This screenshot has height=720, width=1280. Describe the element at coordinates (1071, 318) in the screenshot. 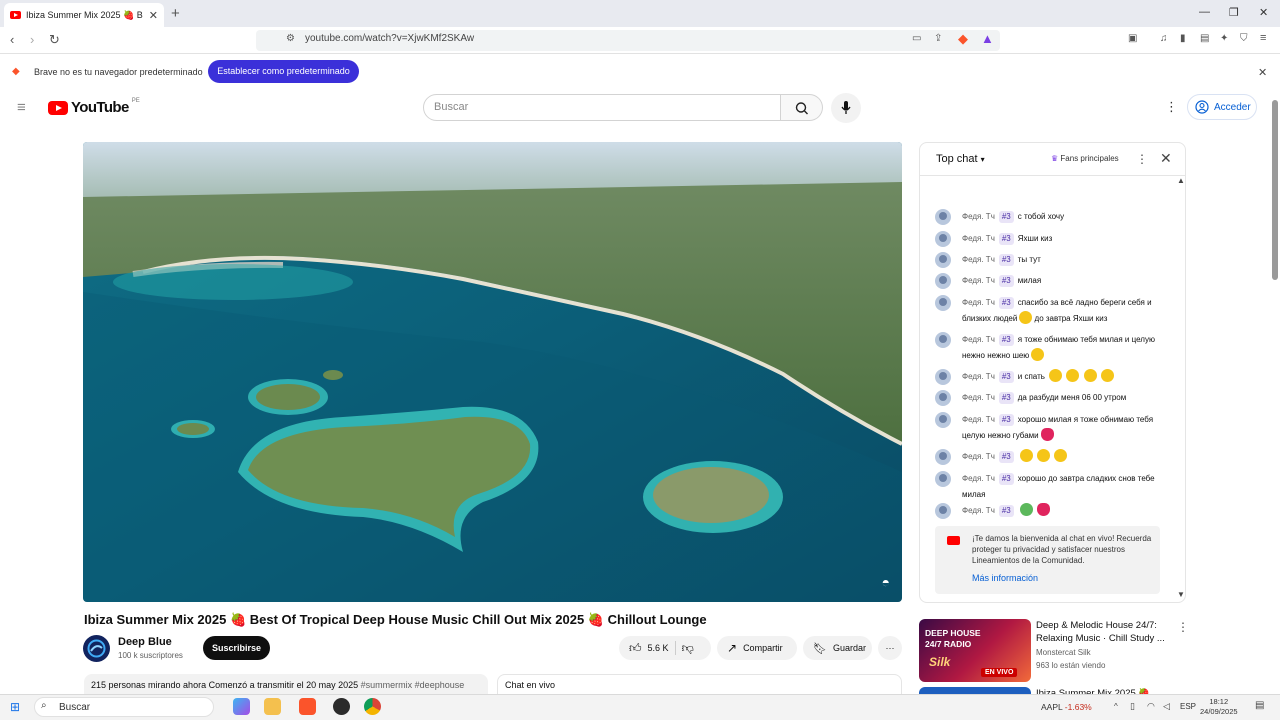

I see `chat-text-continued: до завтра Яхши киз` at that location.